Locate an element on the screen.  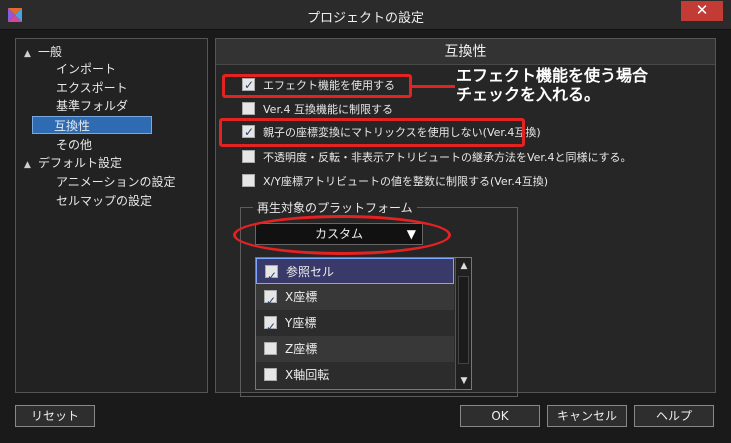
tree-item-import: インポート is located at coordinates (86, 69).